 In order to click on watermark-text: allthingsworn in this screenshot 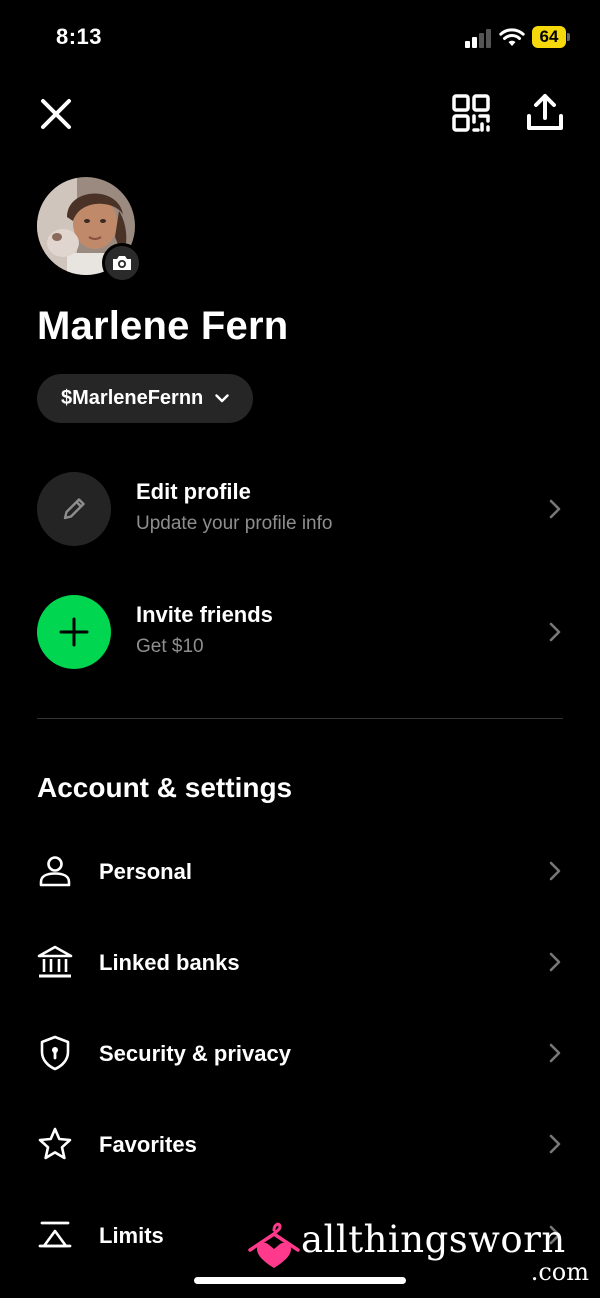, I will do `click(433, 1239)`.